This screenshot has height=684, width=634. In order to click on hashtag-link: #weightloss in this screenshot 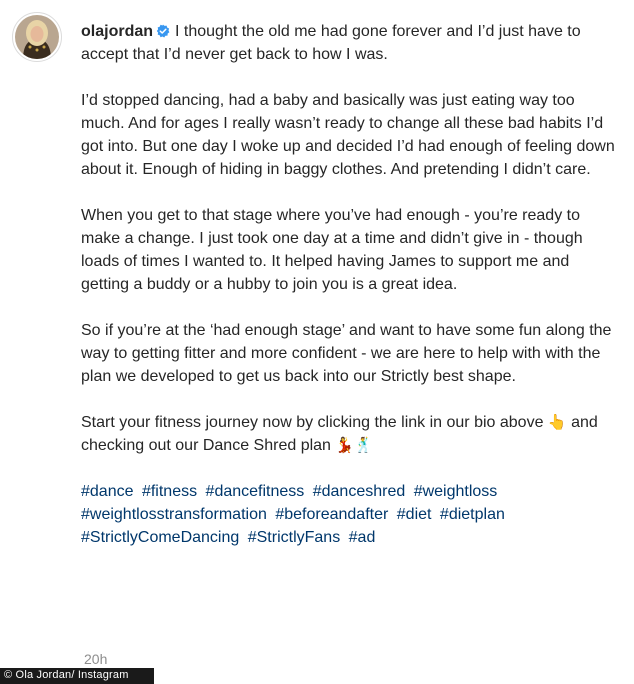, I will do `click(456, 491)`.